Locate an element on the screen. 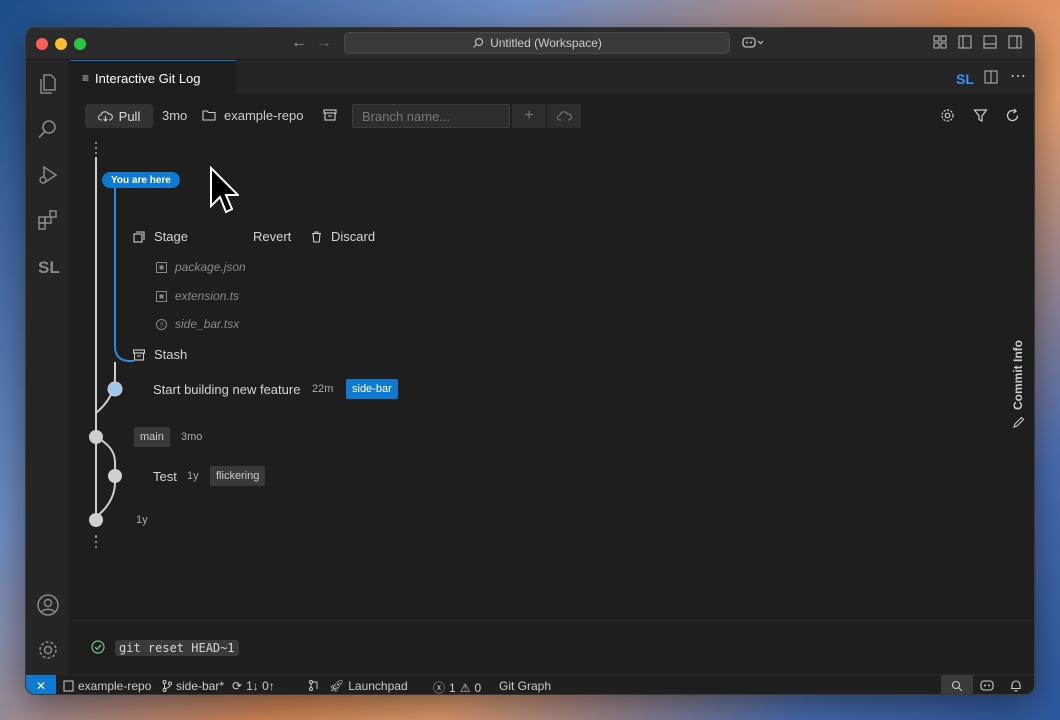 The height and width of the screenshot is (720, 1060). title-bar: ← → Untitled (Workspace) is located at coordinates (530, 44).